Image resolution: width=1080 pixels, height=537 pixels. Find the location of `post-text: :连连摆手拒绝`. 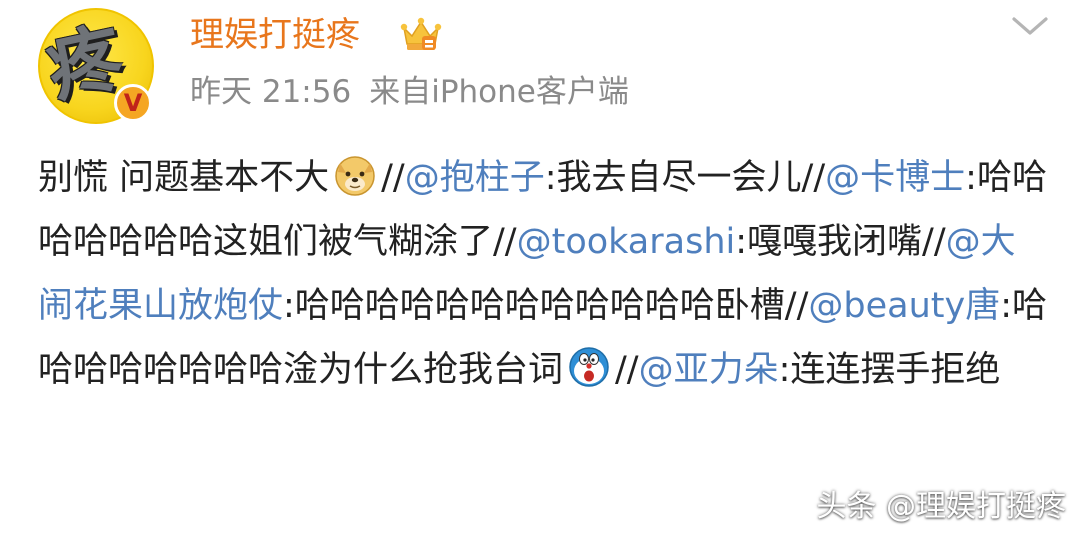

post-text: :连连摆手拒绝 is located at coordinates (889, 370).